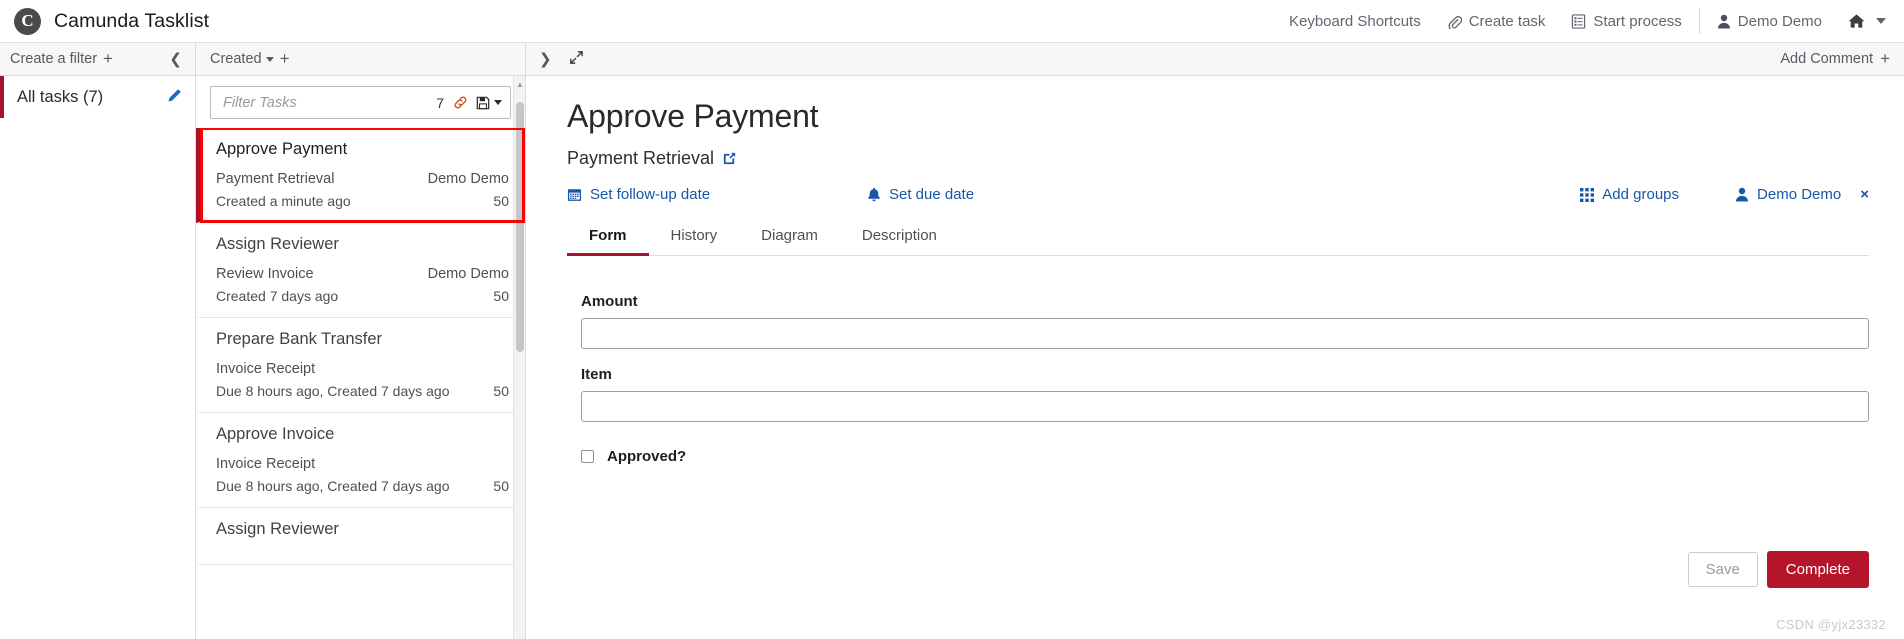 This screenshot has height=639, width=1904. What do you see at coordinates (360, 59) in the screenshot?
I see `tasklist-panel-header: Created +` at bounding box center [360, 59].